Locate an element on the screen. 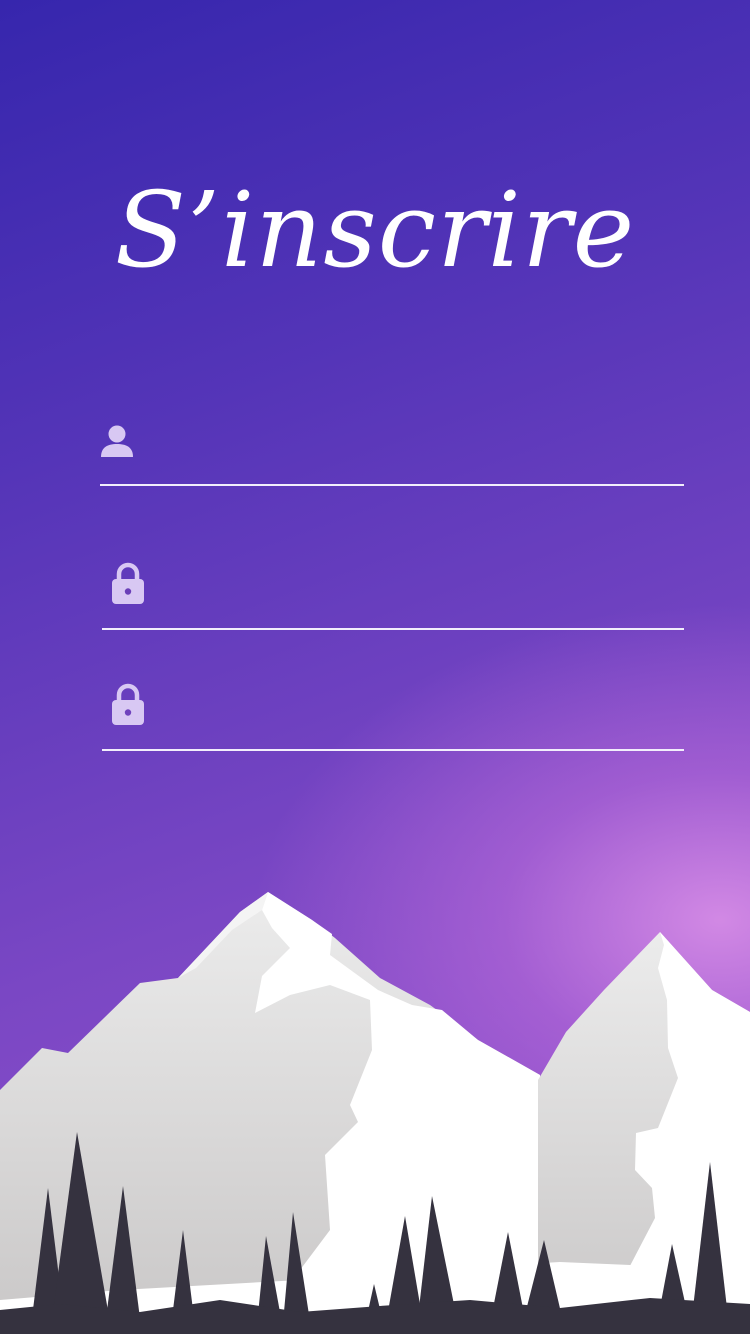 This screenshot has width=750, height=1334. password-field is located at coordinates (393, 596).